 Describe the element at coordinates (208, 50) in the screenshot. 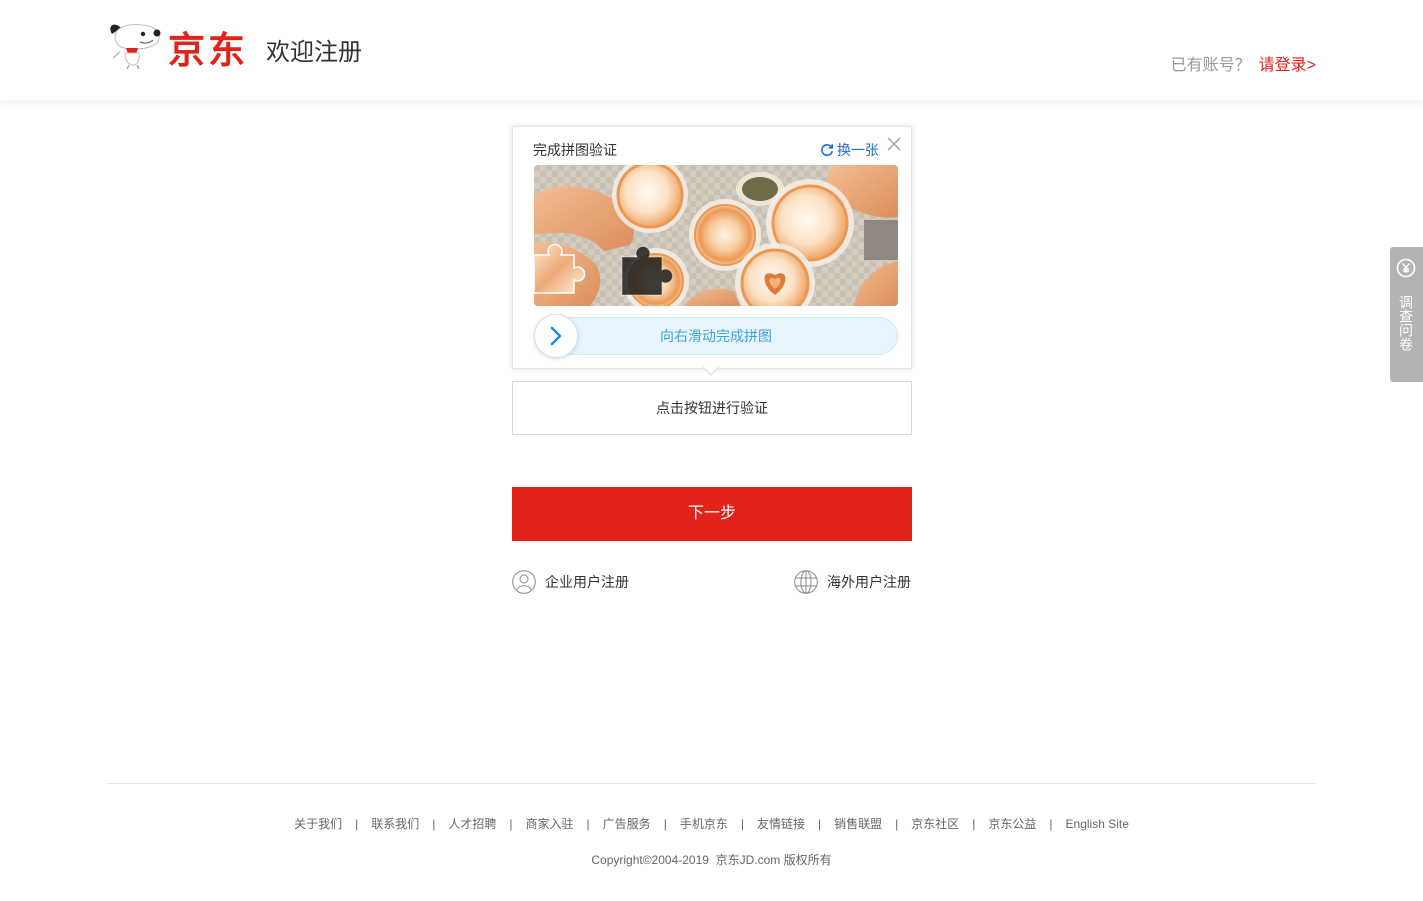

I see `logo-text: 京东` at that location.